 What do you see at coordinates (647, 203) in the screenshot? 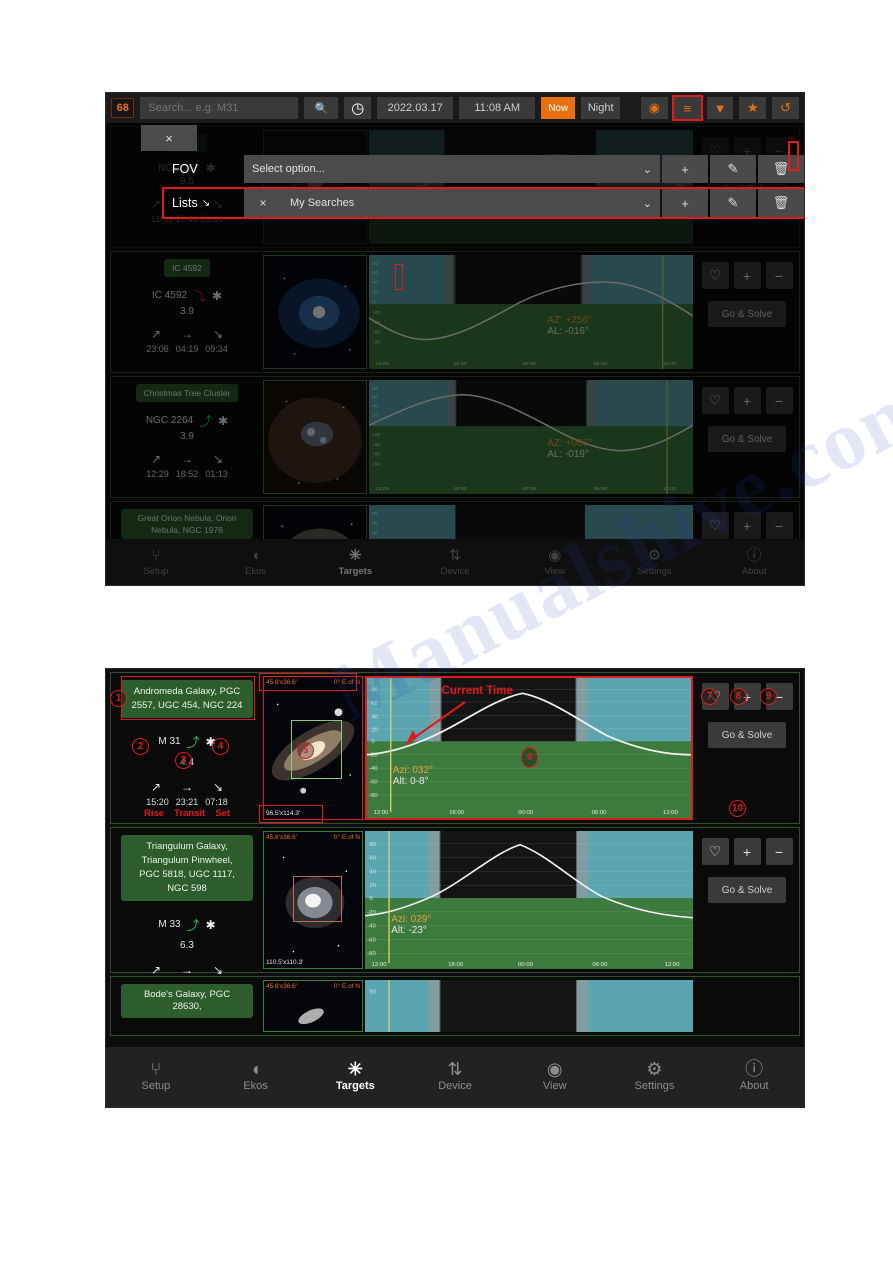
I see `chevron-down-icon: ⌄` at bounding box center [647, 203].